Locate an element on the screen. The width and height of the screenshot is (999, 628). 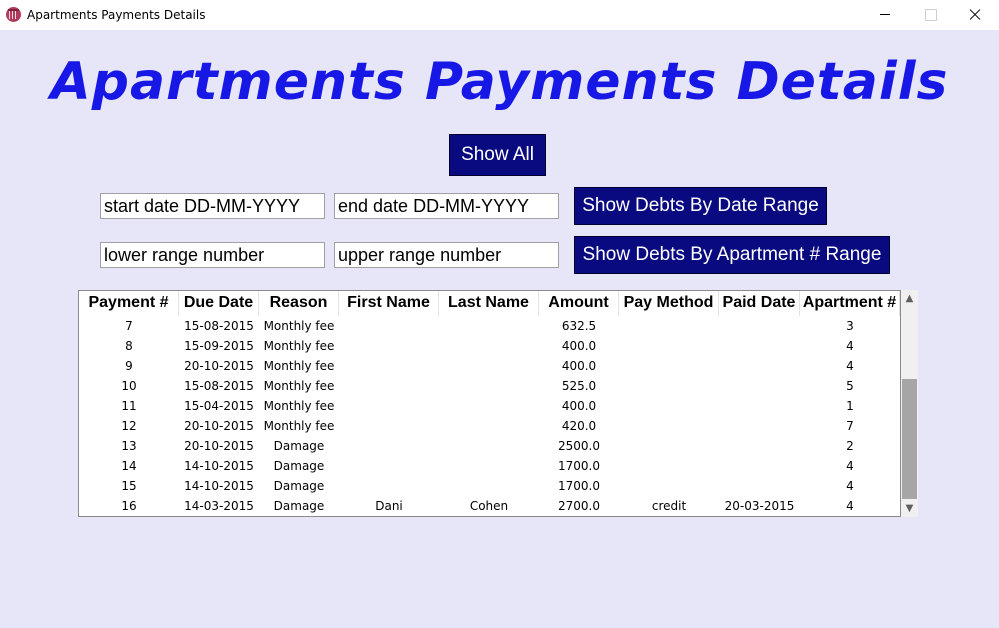
table-scrollbar: ▲ ▼ is located at coordinates (909, 403).